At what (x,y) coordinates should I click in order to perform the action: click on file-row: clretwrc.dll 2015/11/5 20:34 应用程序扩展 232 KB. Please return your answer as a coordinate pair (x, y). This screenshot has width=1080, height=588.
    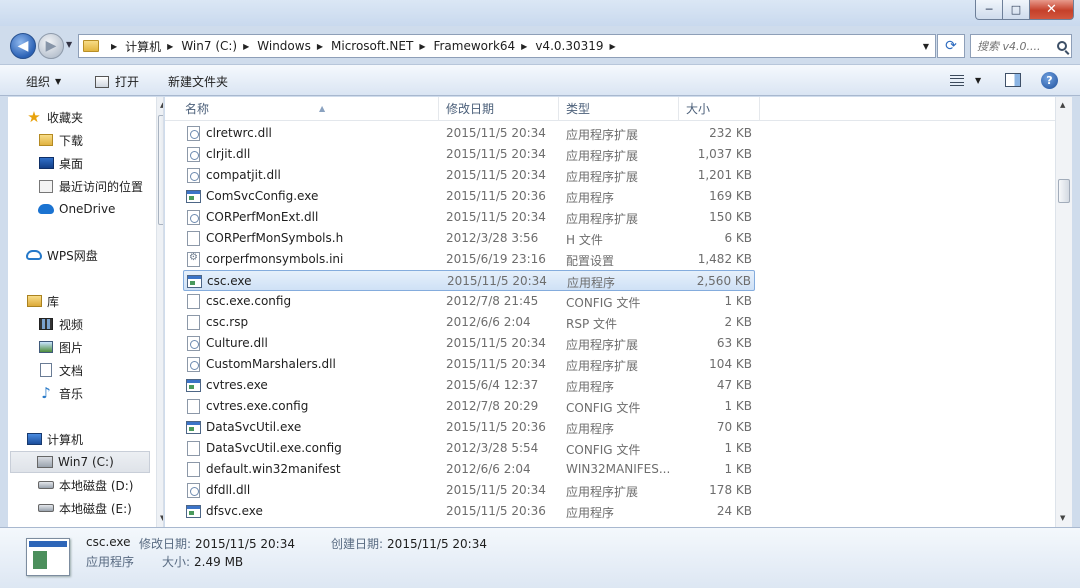
    Looking at the image, I should click on (469, 133).